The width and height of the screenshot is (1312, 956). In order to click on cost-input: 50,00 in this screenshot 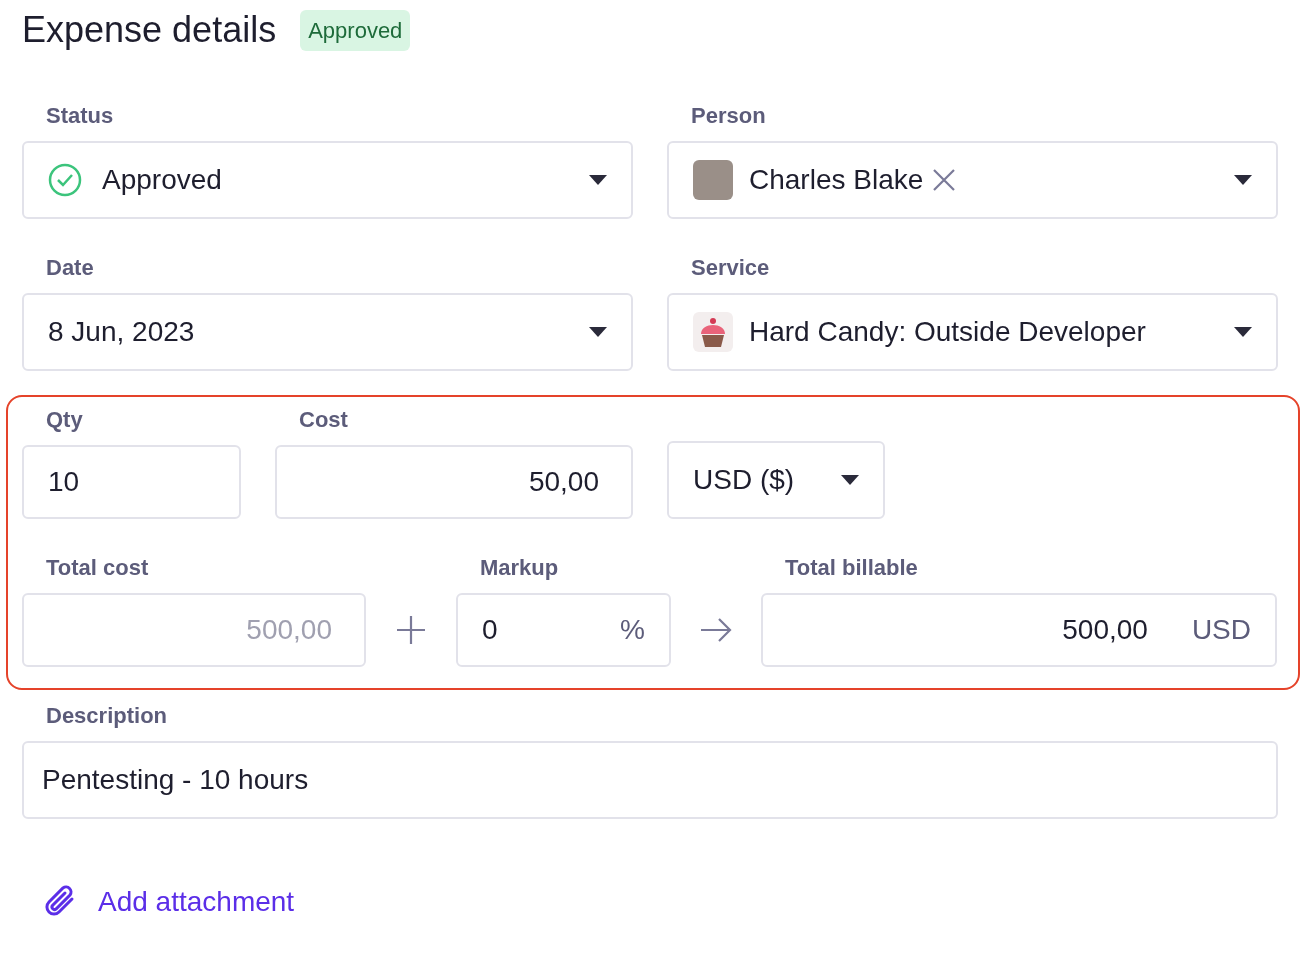, I will do `click(454, 482)`.